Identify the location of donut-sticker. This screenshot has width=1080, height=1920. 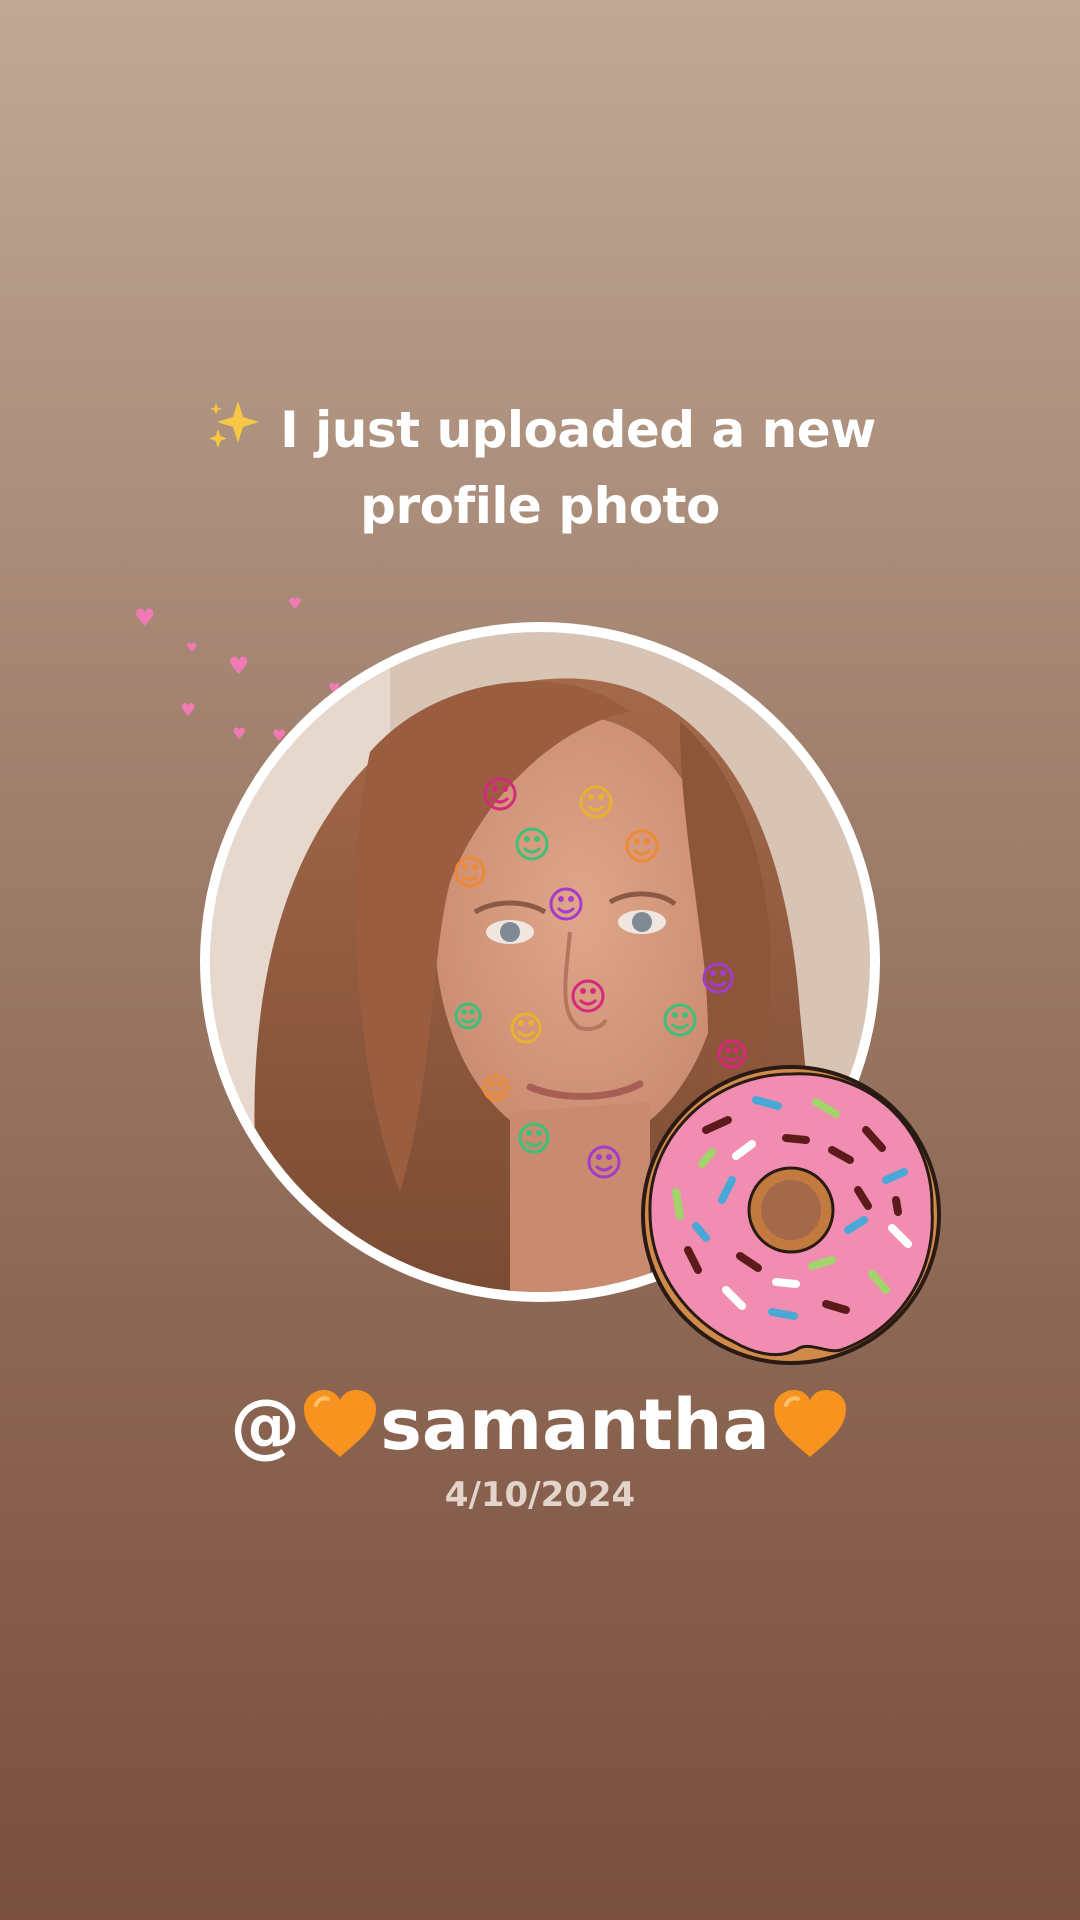
(791, 1215).